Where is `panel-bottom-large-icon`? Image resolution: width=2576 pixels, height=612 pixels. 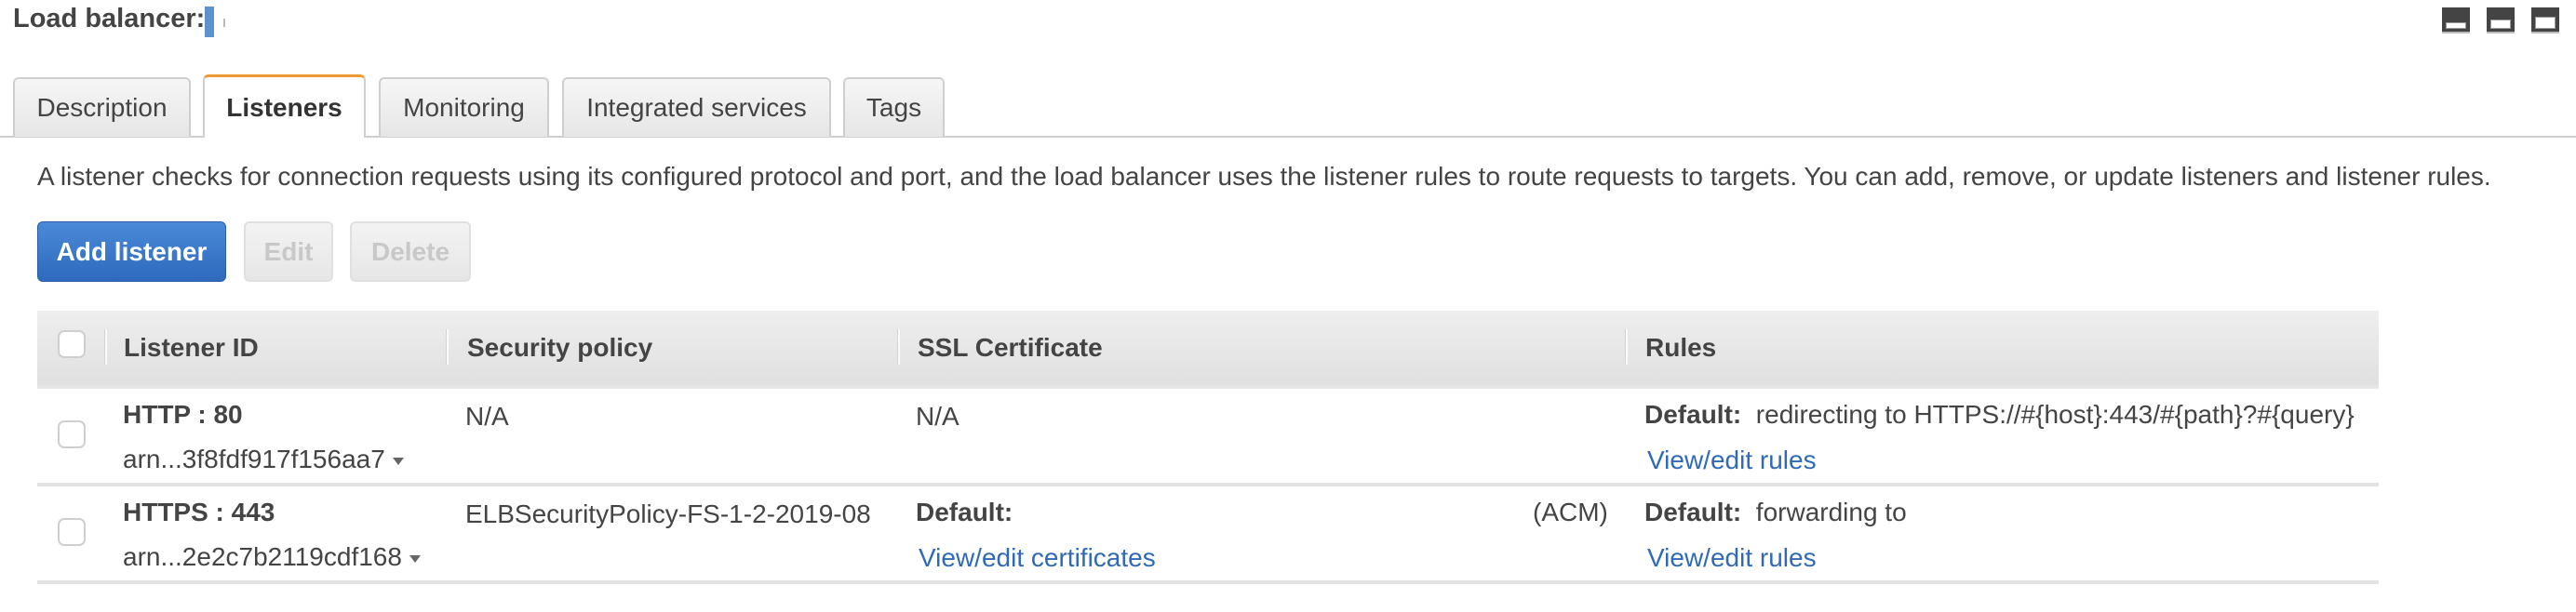 panel-bottom-large-icon is located at coordinates (2545, 20).